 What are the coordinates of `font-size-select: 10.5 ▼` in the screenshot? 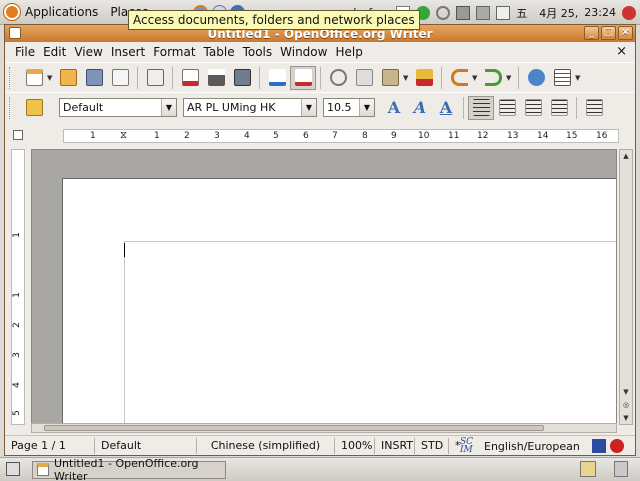 It's located at (349, 107).